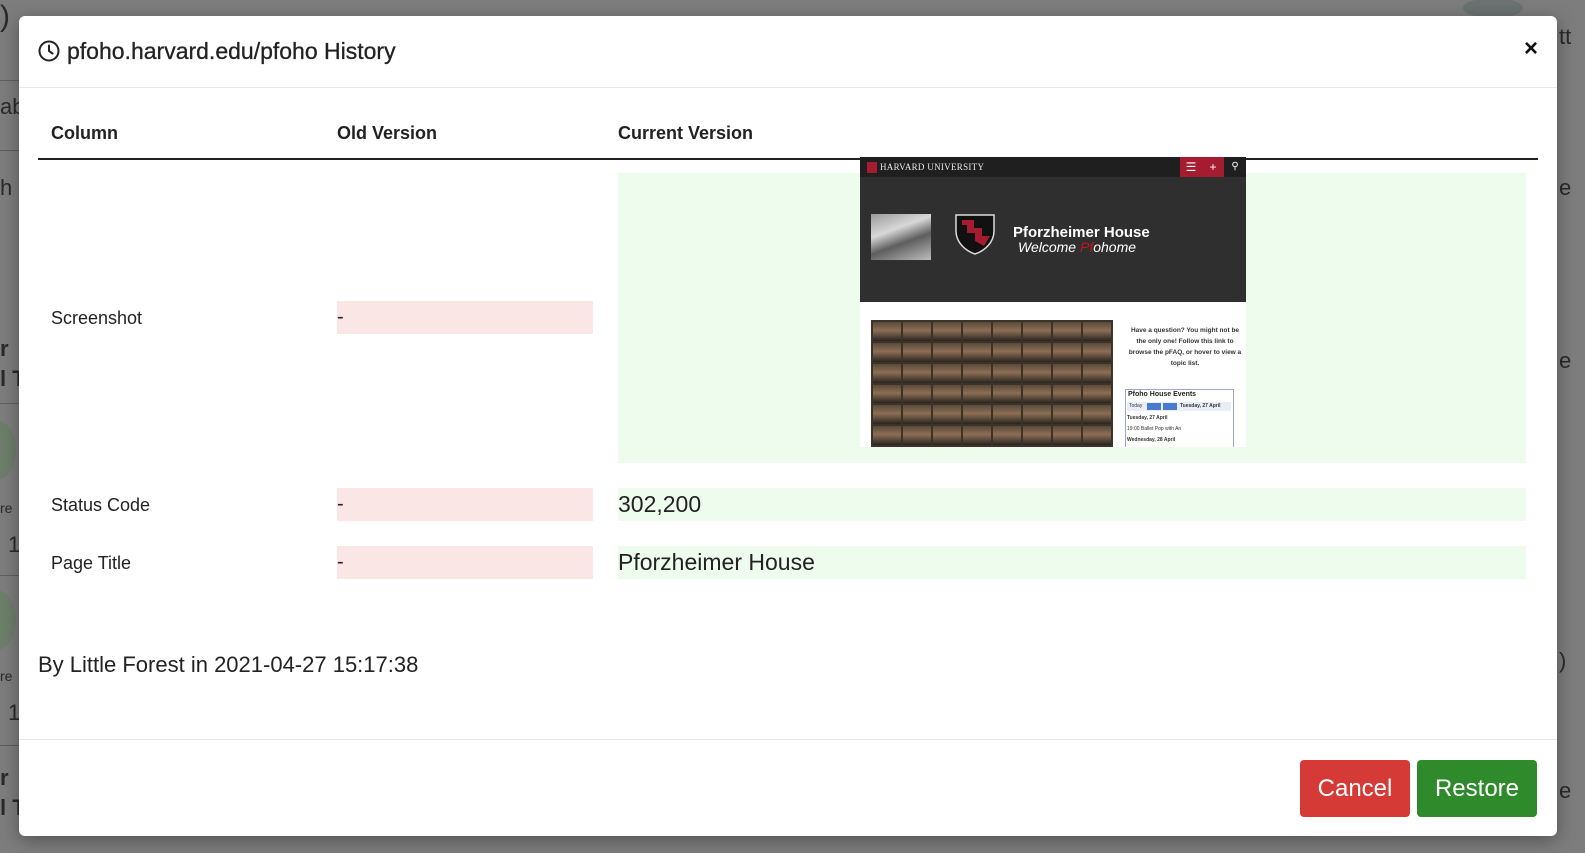 This screenshot has width=1585, height=853. I want to click on history-attribution: By Little Forest in 2021-04-27 15:17:38, so click(228, 664).